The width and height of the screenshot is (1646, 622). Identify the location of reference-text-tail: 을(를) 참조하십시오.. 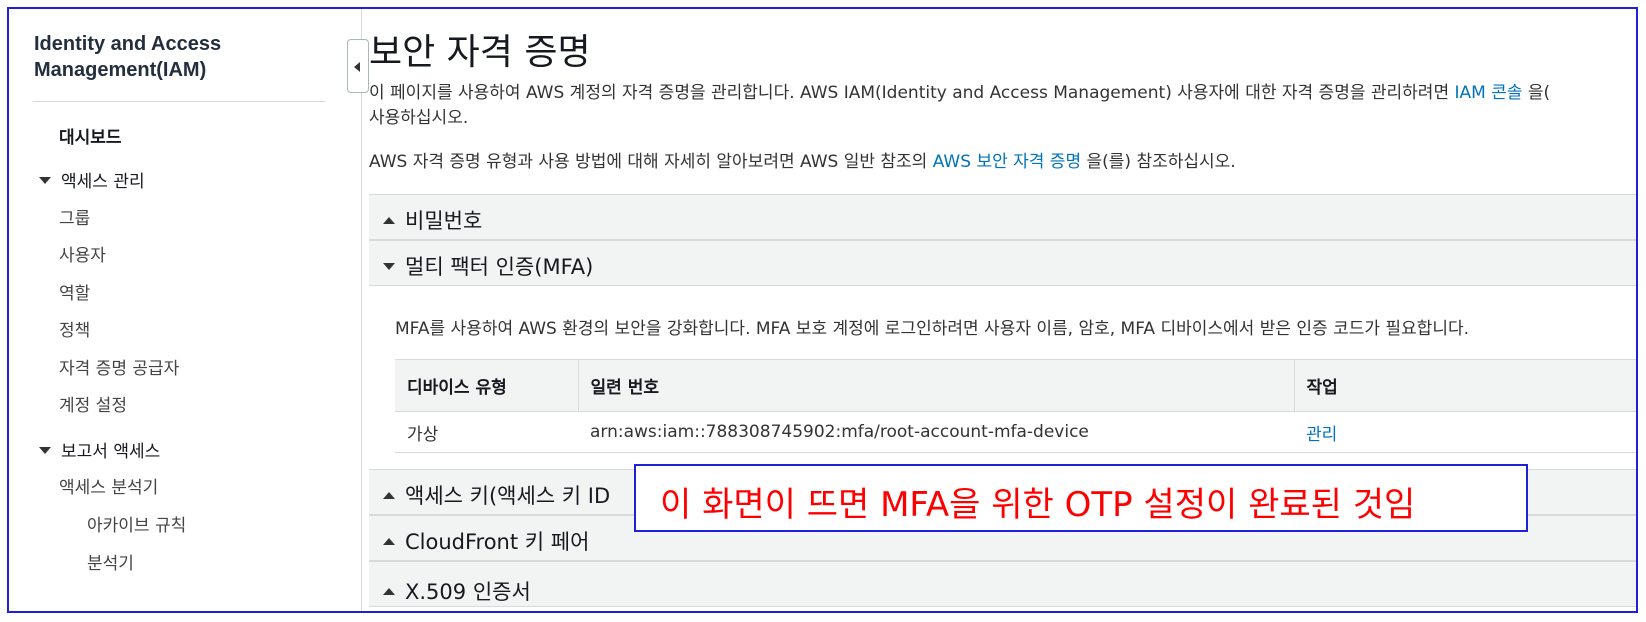
(1158, 162).